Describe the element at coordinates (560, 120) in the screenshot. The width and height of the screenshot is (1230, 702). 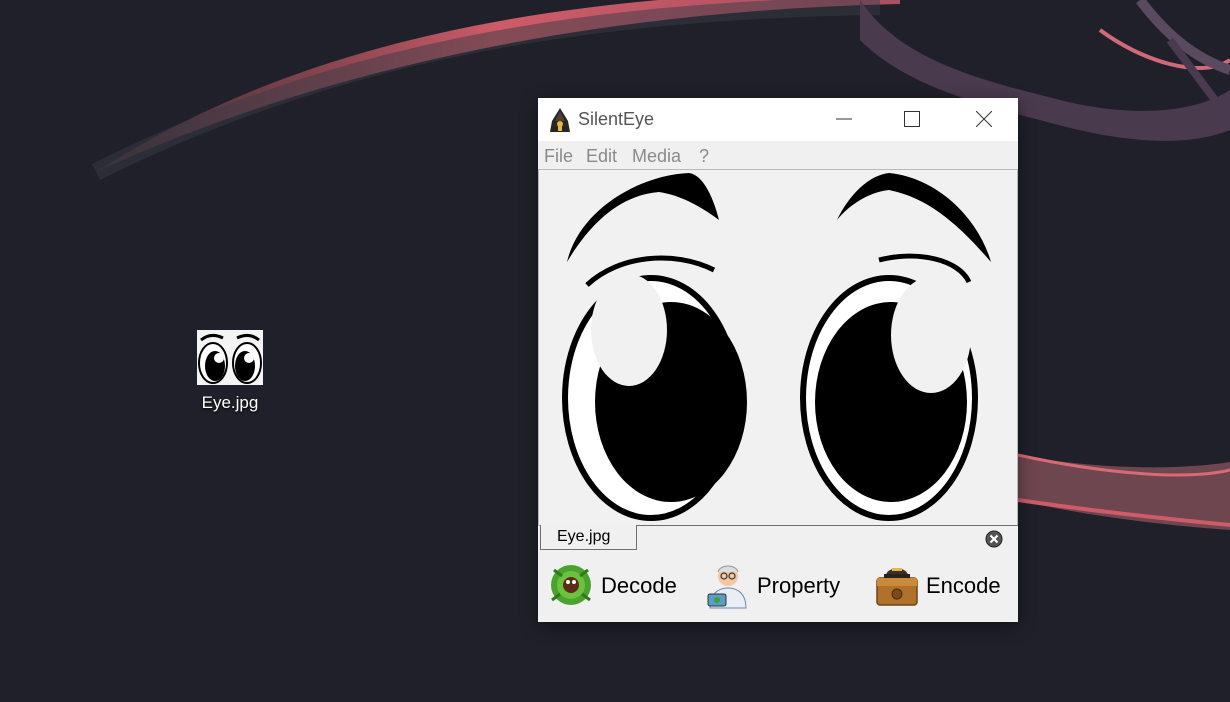
I see `hooded-figure-icon` at that location.